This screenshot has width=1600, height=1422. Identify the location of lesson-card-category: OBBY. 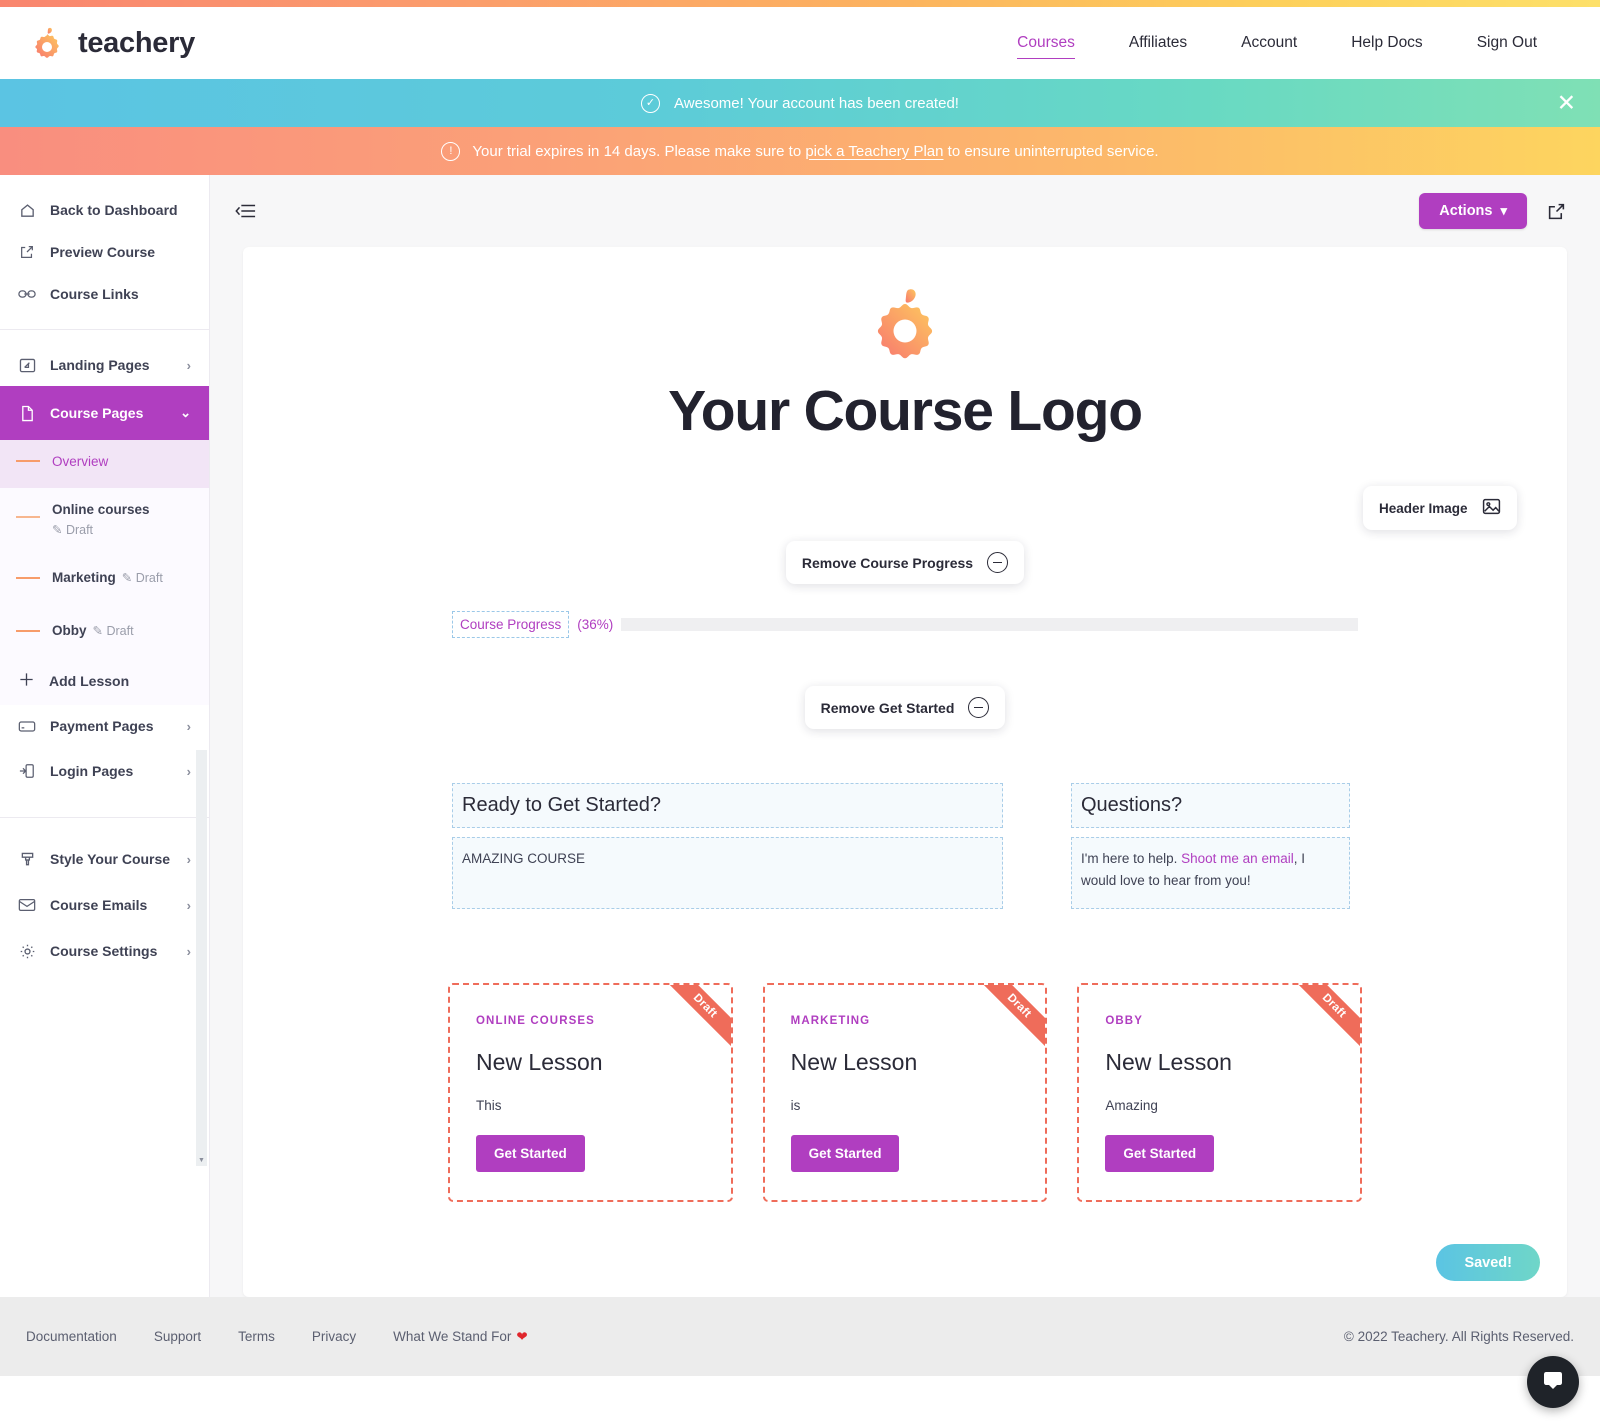
(1124, 1021).